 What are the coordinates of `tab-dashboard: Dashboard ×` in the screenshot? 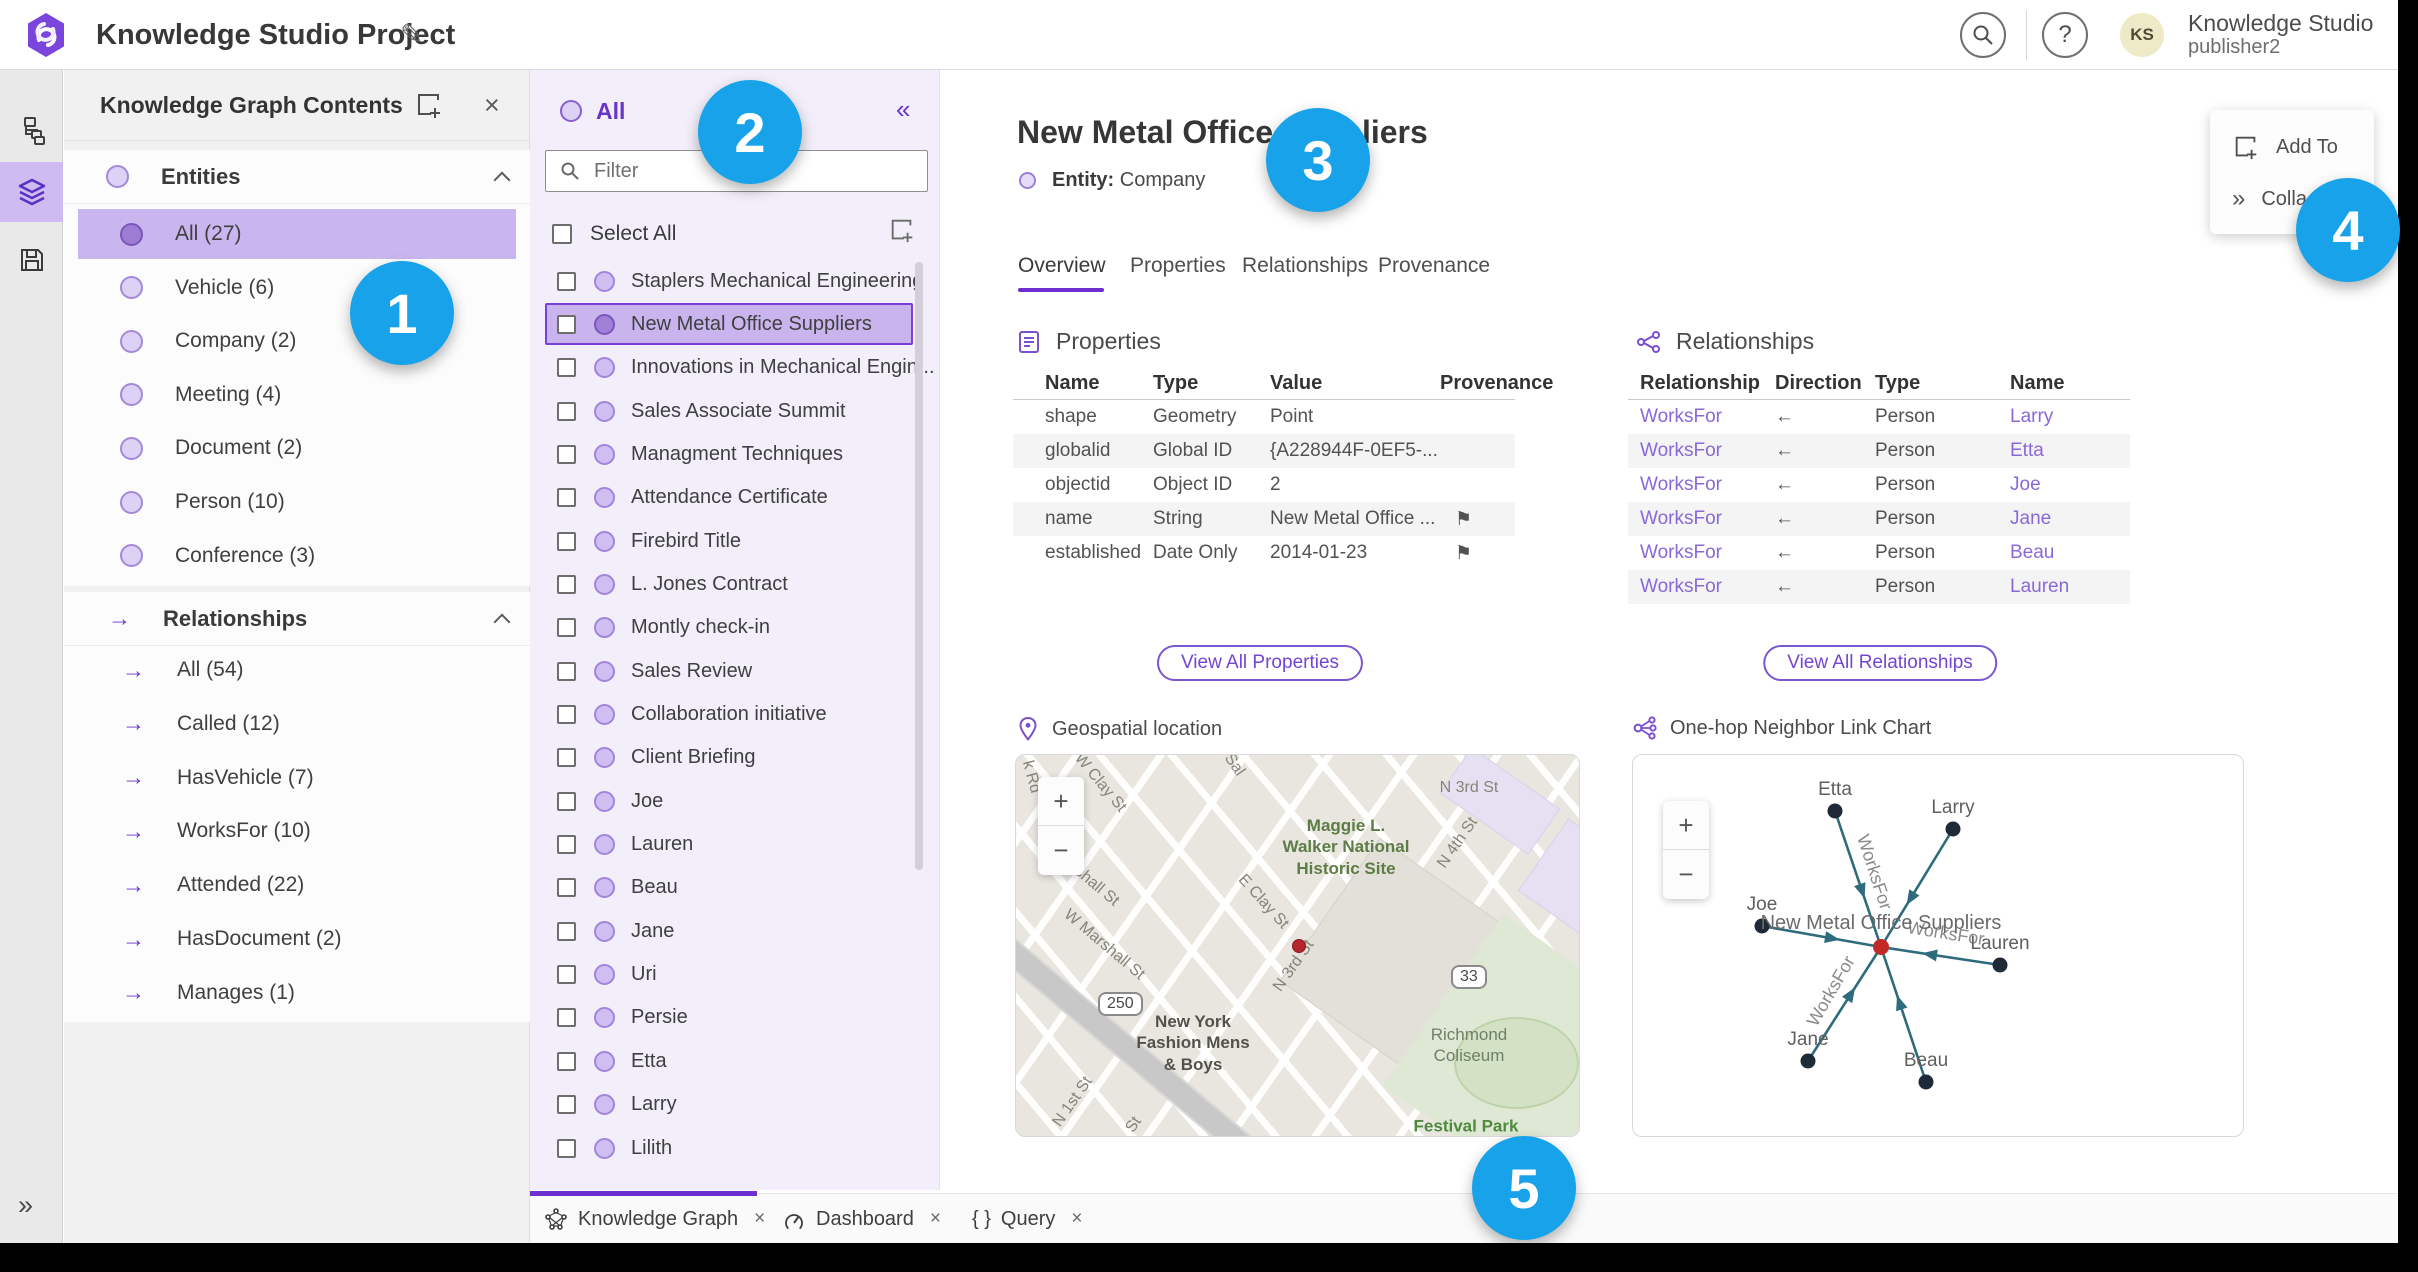 It's located at (861, 1219).